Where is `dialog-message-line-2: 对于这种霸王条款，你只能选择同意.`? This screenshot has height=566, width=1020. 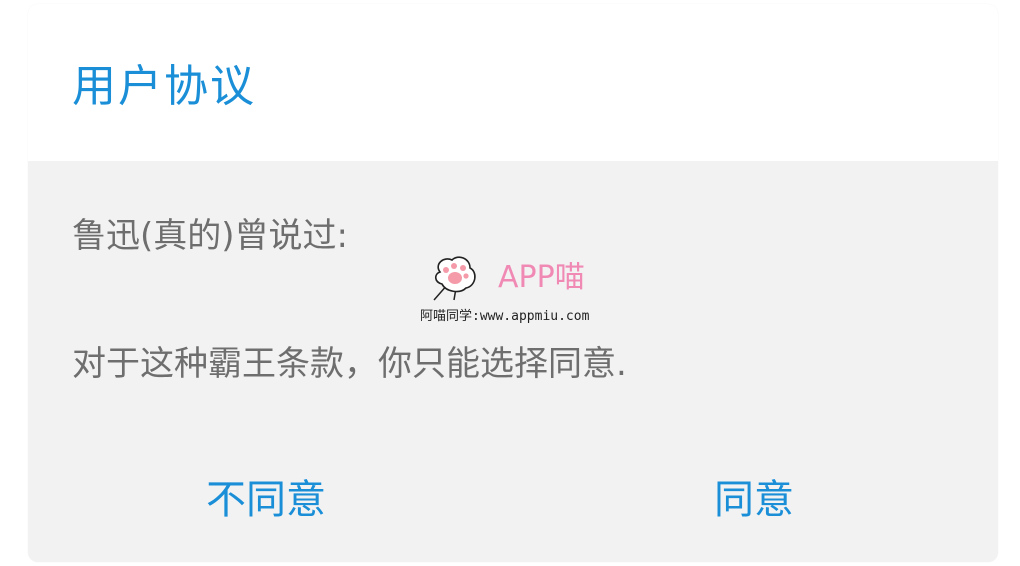
dialog-message-line-2: 对于这种霸王条款，你只能选择同意. is located at coordinates (349, 364).